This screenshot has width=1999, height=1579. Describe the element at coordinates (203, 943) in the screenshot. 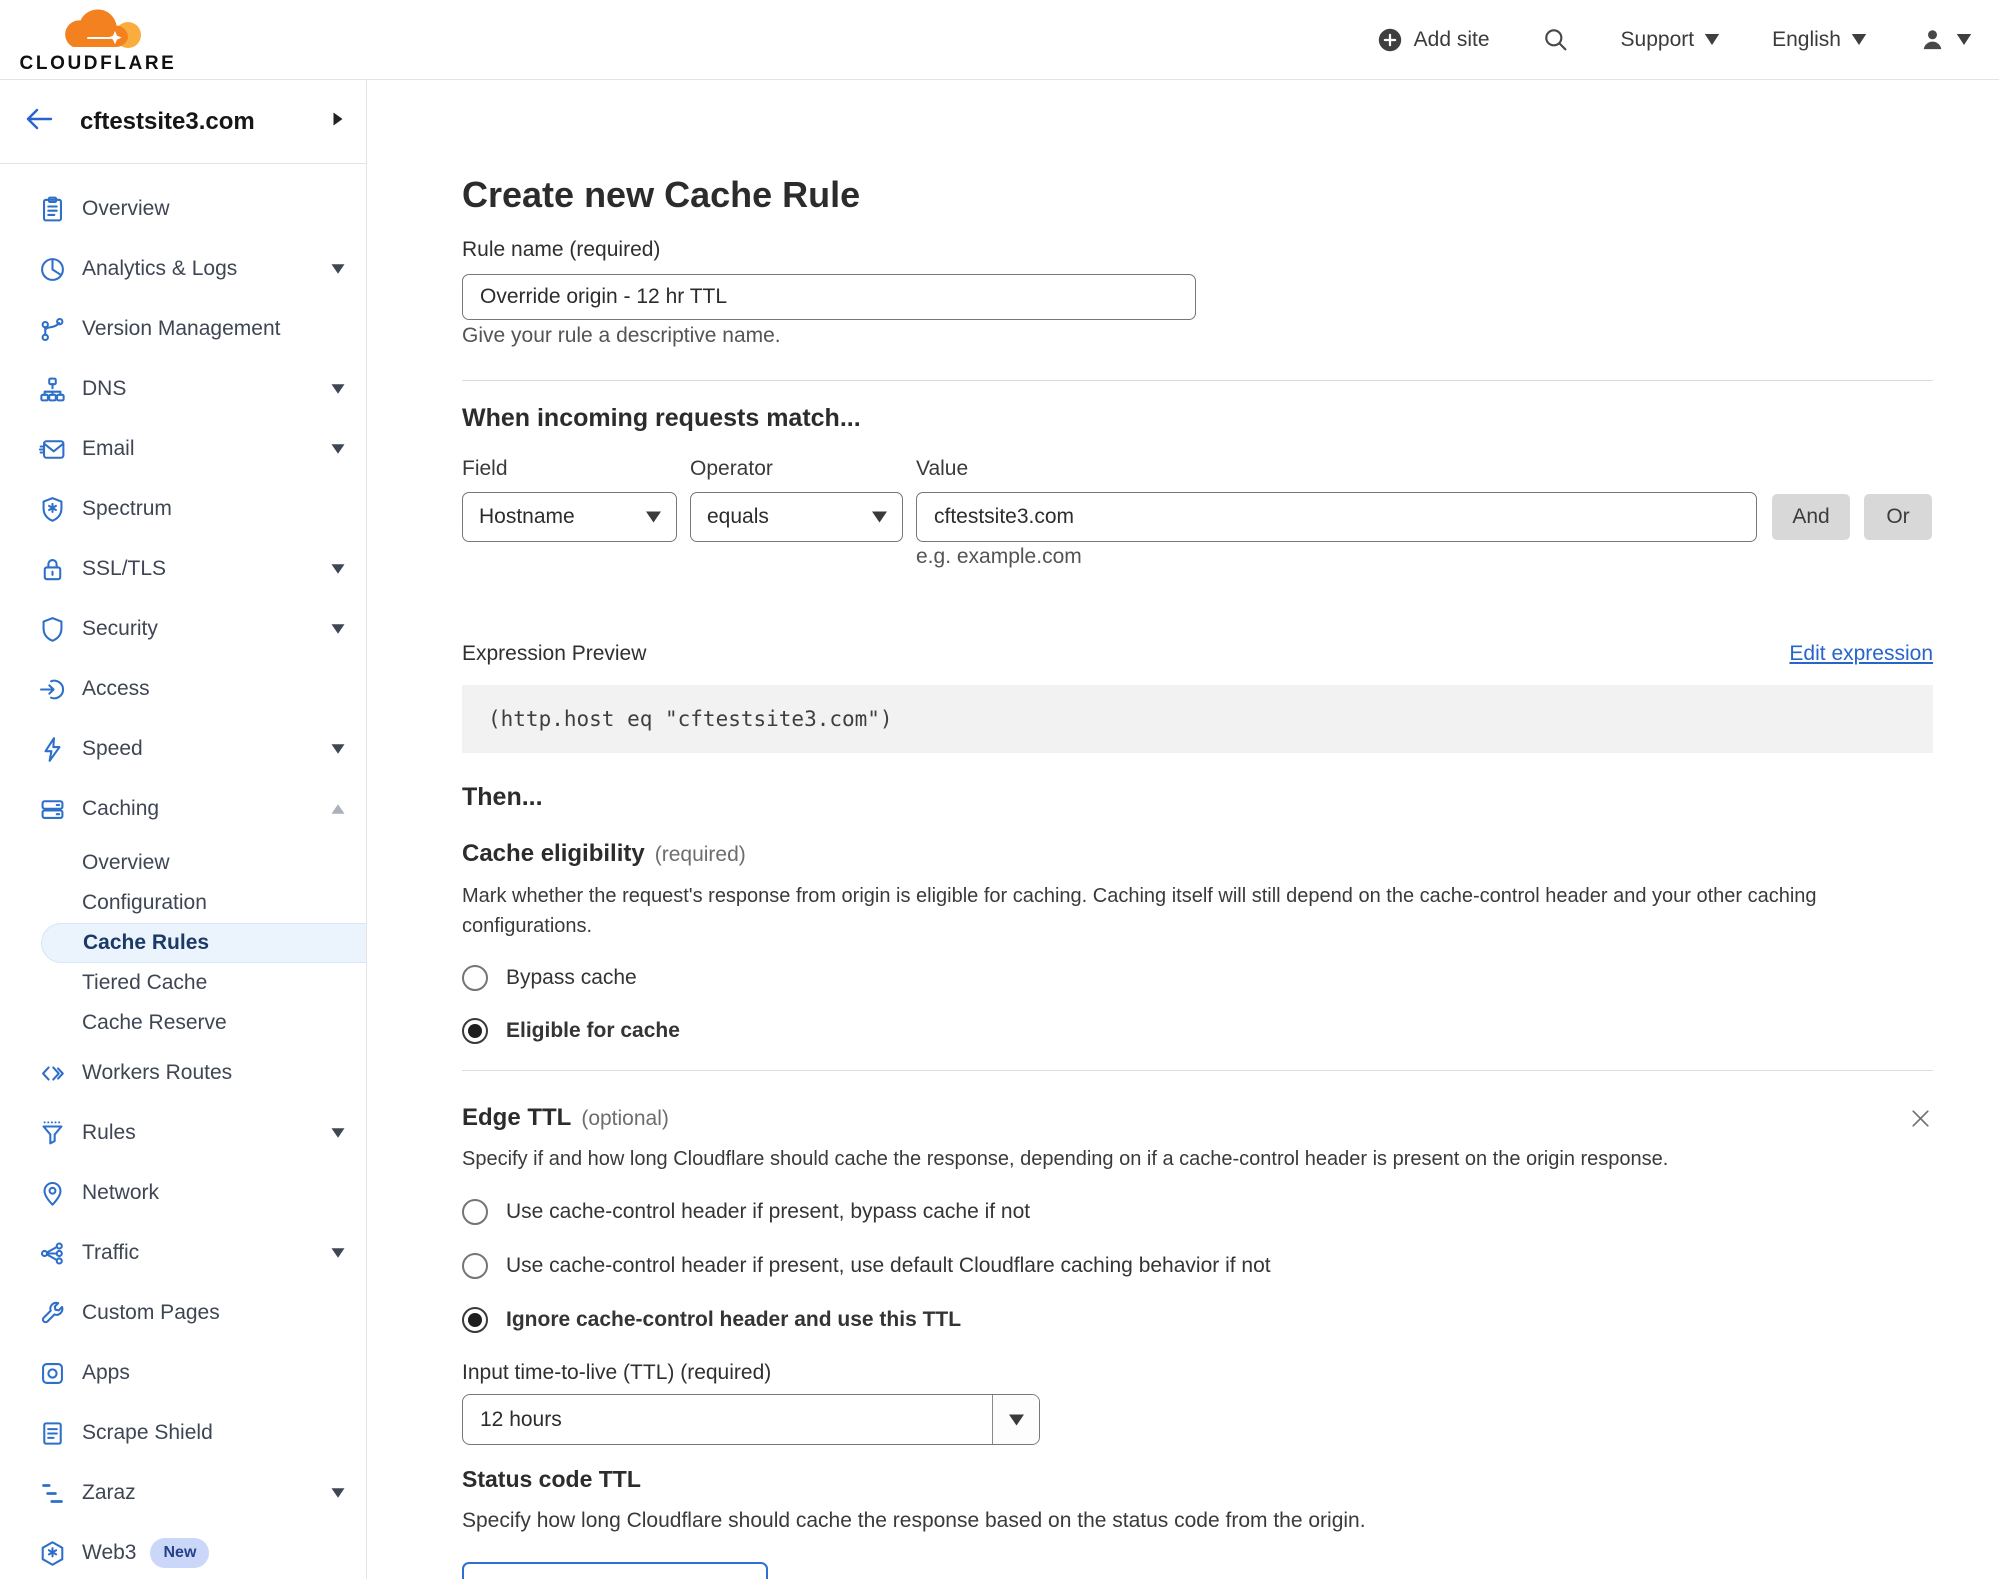

I see `sidebar-item-cache-rules: Cache Rules` at that location.